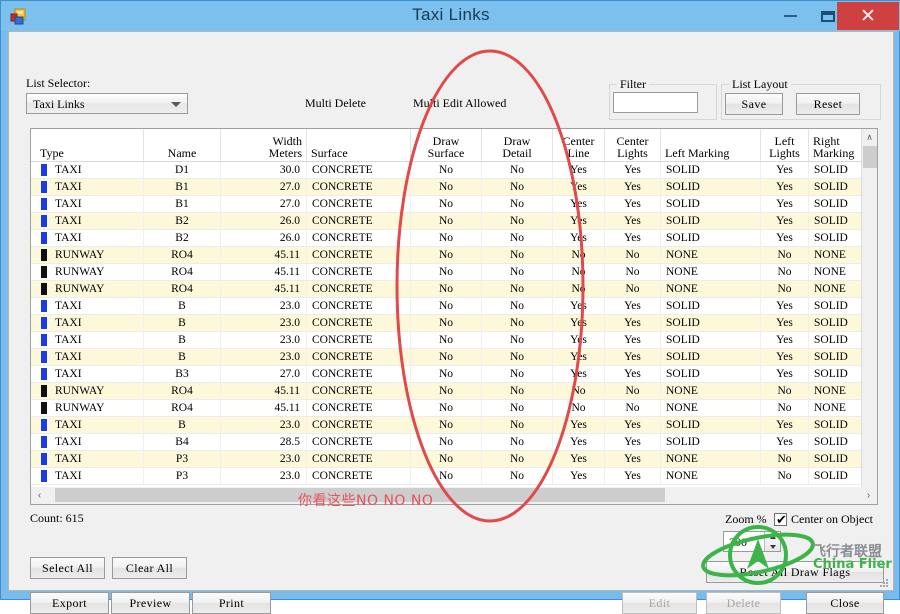 The image size is (900, 614). Describe the element at coordinates (785, 145) in the screenshot. I see `grid-column-header-left_lights: Left Lights` at that location.